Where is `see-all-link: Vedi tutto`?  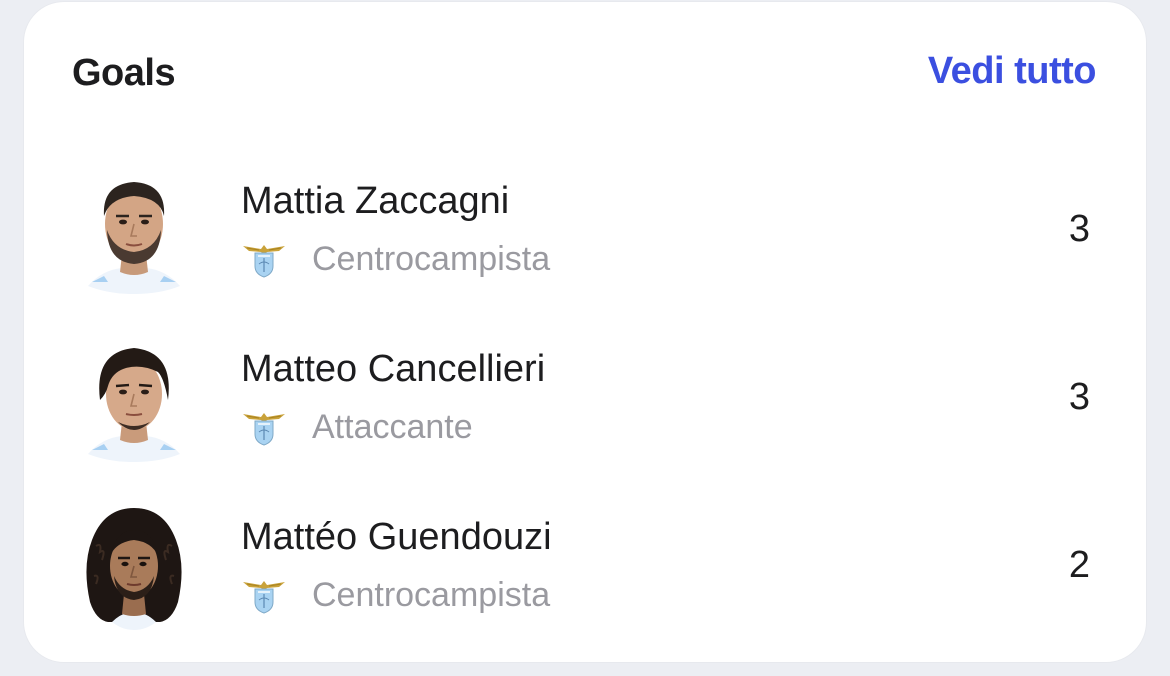
see-all-link: Vedi tutto is located at coordinates (1012, 71).